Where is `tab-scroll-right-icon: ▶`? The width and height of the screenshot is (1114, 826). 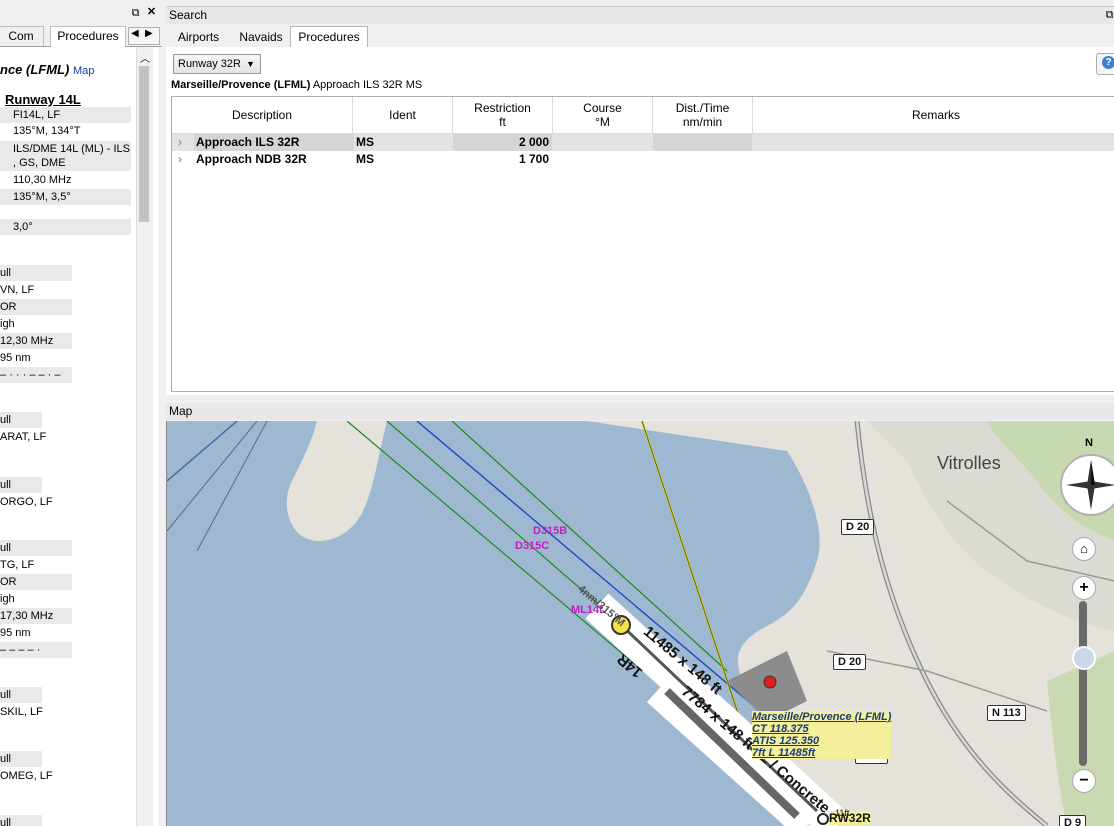
tab-scroll-right-icon: ▶ is located at coordinates (149, 33).